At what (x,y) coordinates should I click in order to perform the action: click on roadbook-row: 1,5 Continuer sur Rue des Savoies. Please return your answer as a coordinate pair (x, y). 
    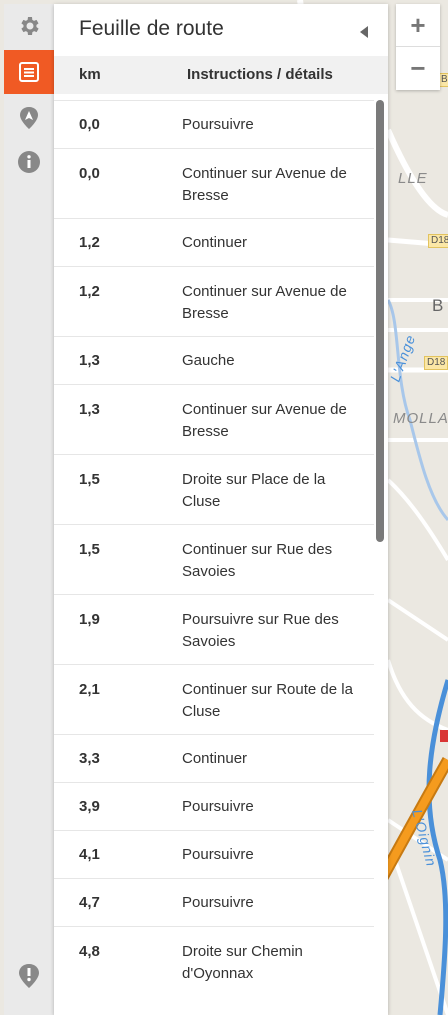
    Looking at the image, I should click on (214, 559).